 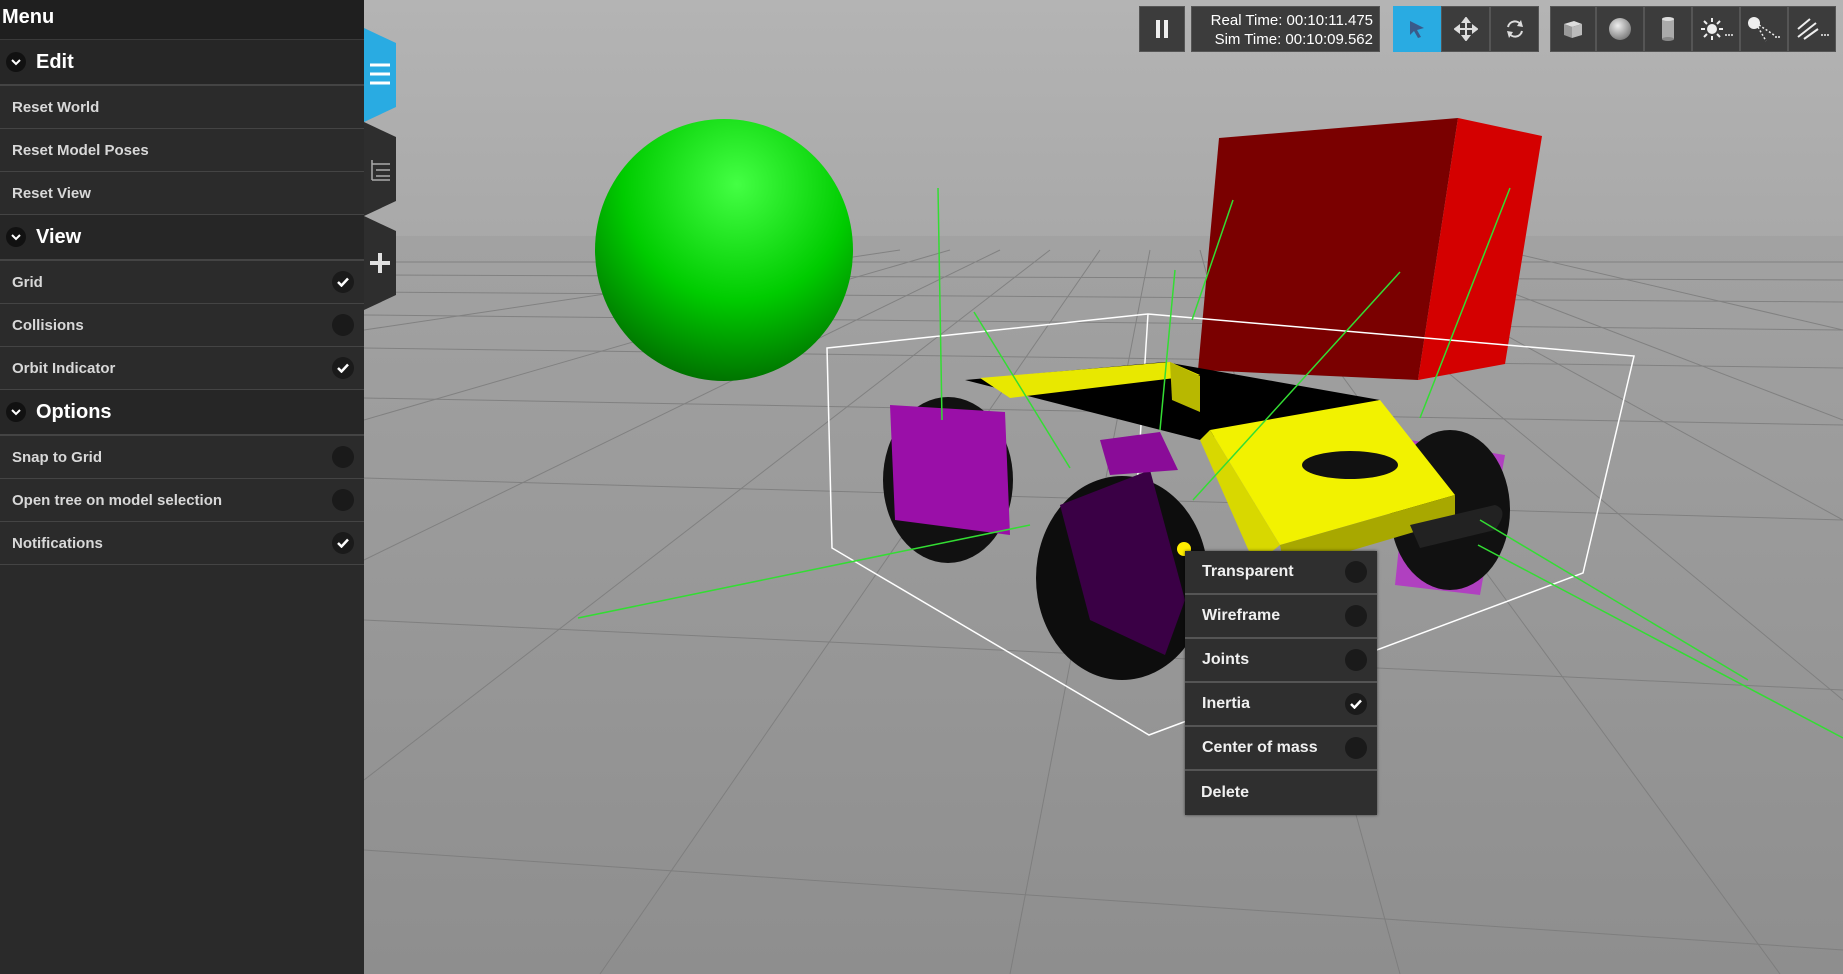 I want to click on insert-box-button, so click(x=1573, y=29).